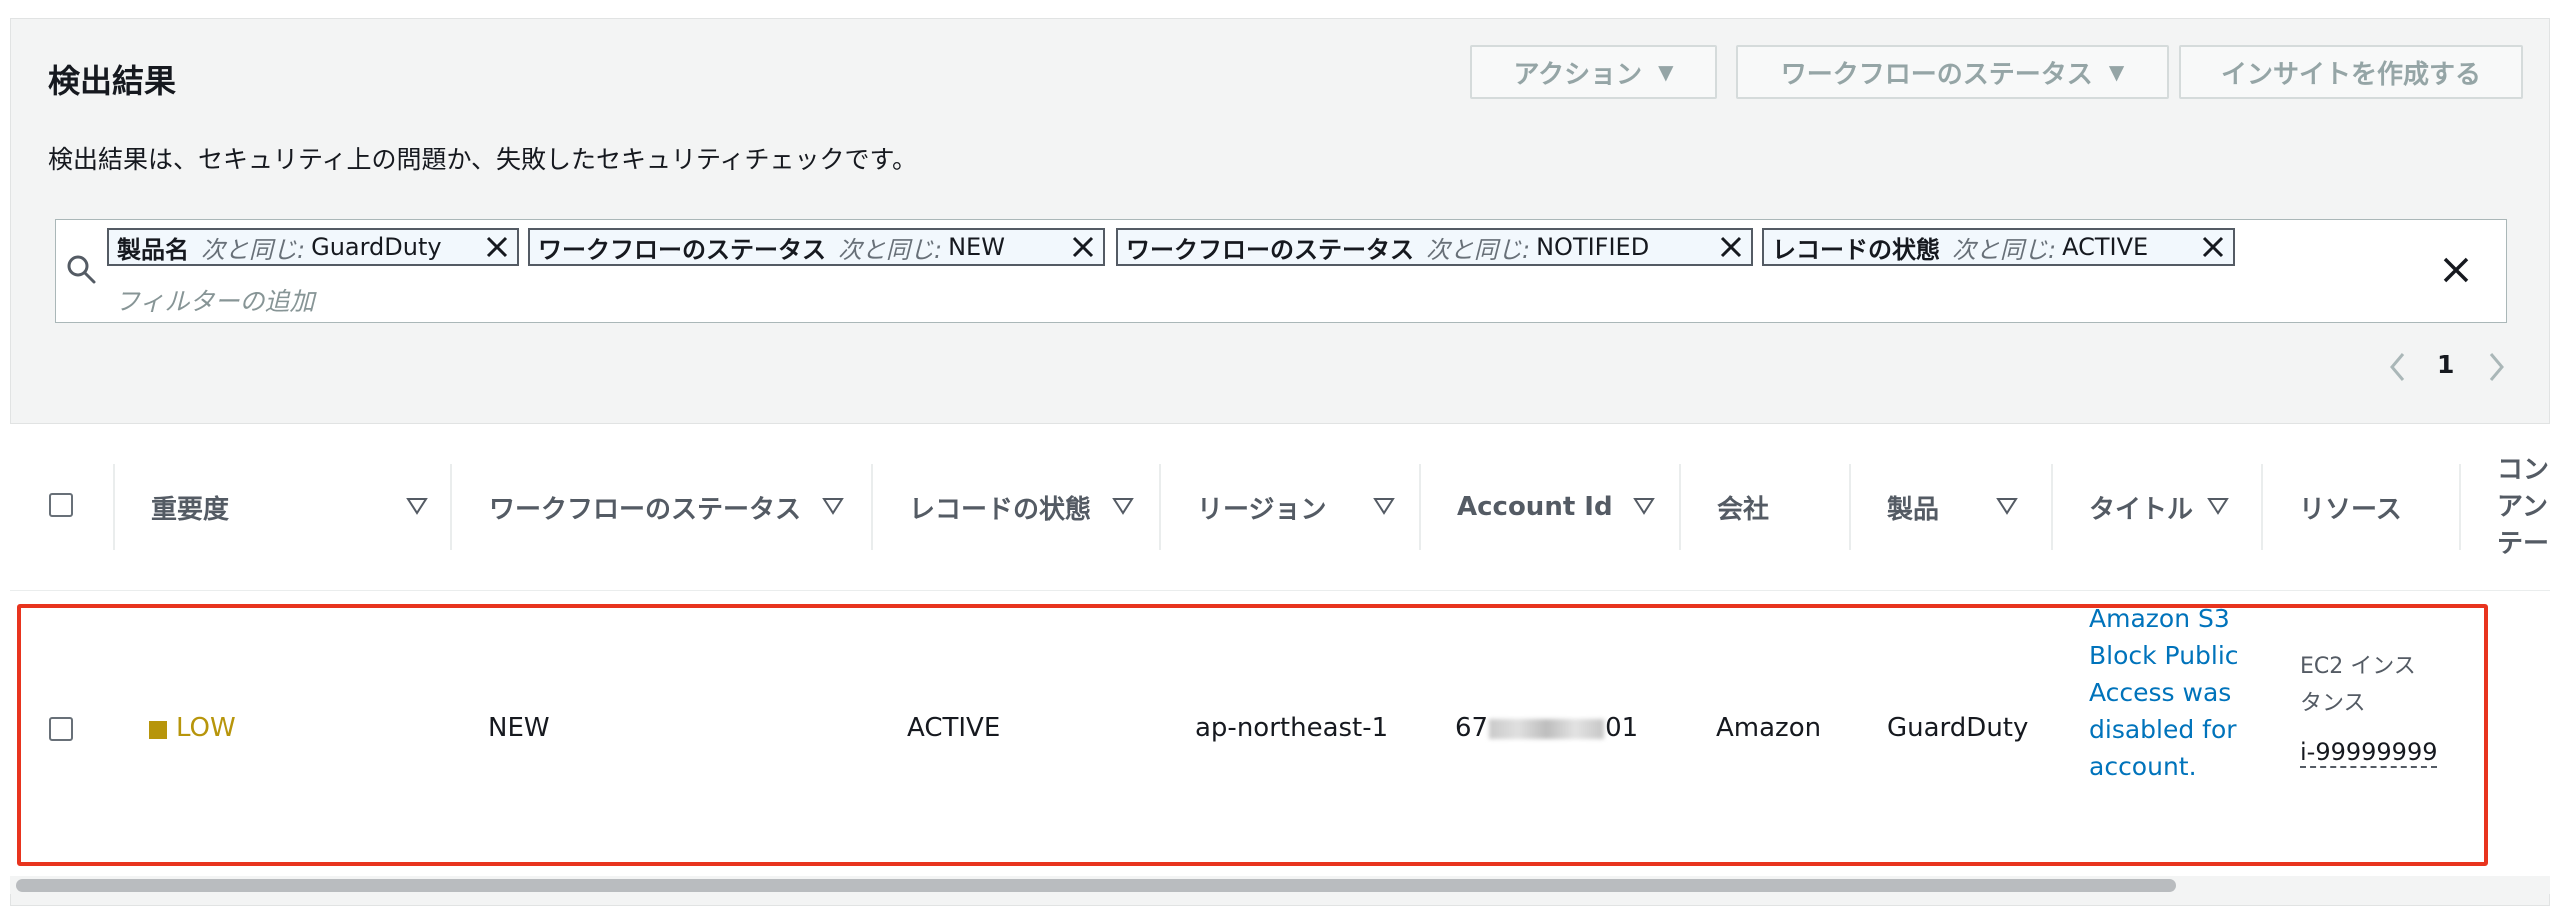 This screenshot has height=909, width=2560. What do you see at coordinates (1578, 74) in the screenshot?
I see `actions-button-label: アクション` at bounding box center [1578, 74].